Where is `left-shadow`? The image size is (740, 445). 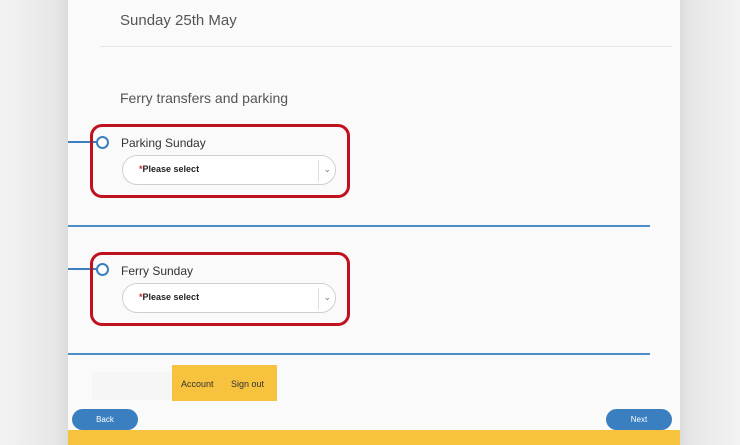 left-shadow is located at coordinates (34, 222).